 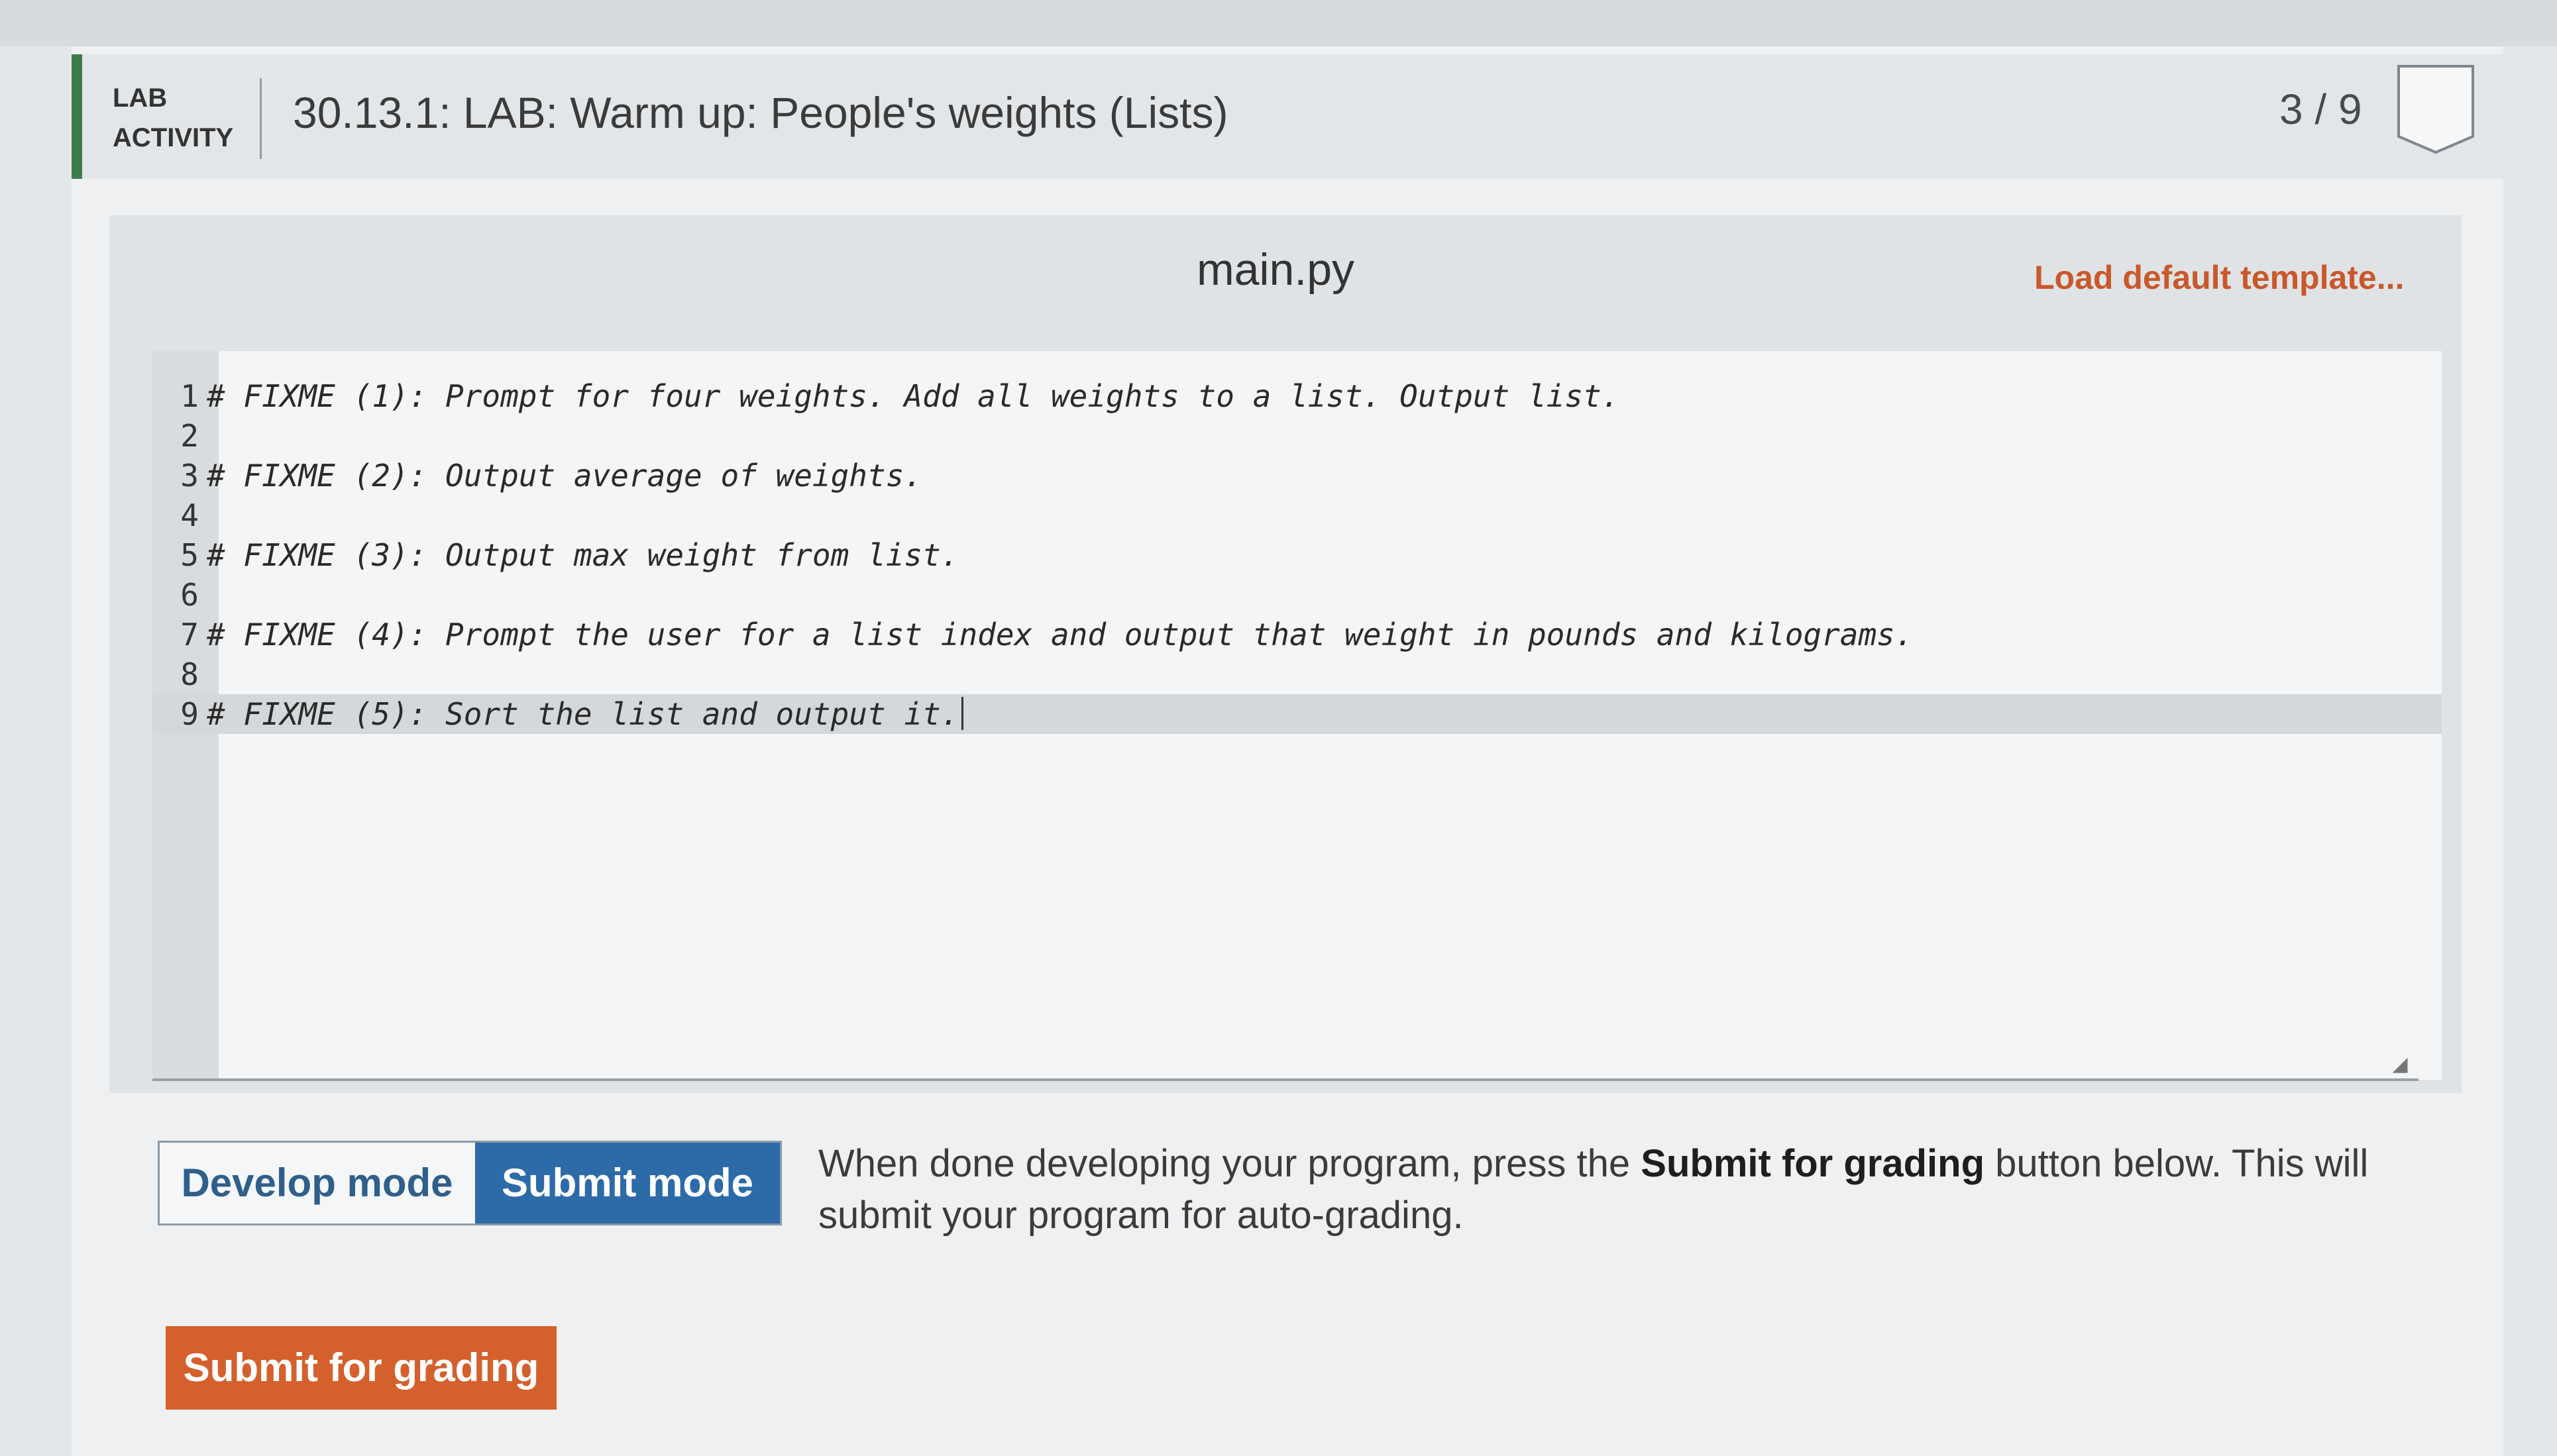 What do you see at coordinates (1275, 269) in the screenshot?
I see `file-name: main.py` at bounding box center [1275, 269].